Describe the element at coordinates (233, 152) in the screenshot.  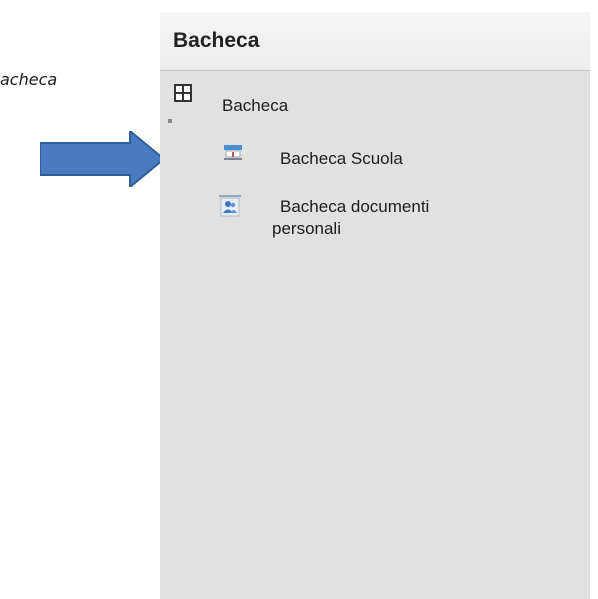
I see `school-board-icon` at that location.